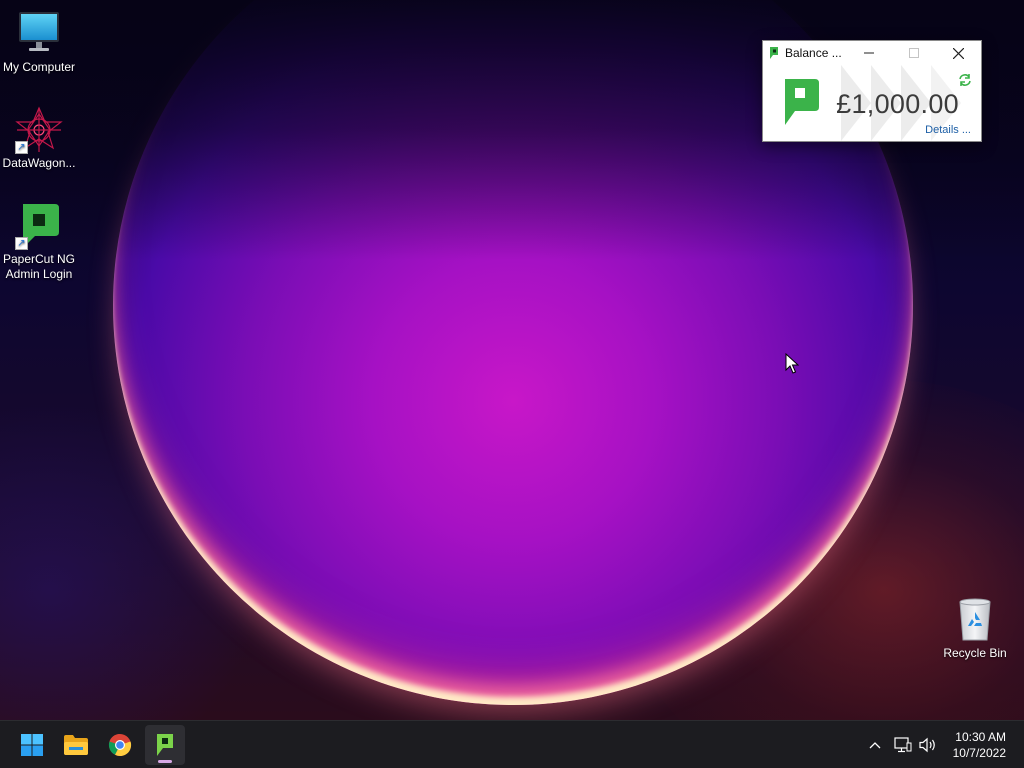 This screenshot has width=1024, height=768. What do you see at coordinates (39, 130) in the screenshot?
I see `datawagon-icon: ↗` at bounding box center [39, 130].